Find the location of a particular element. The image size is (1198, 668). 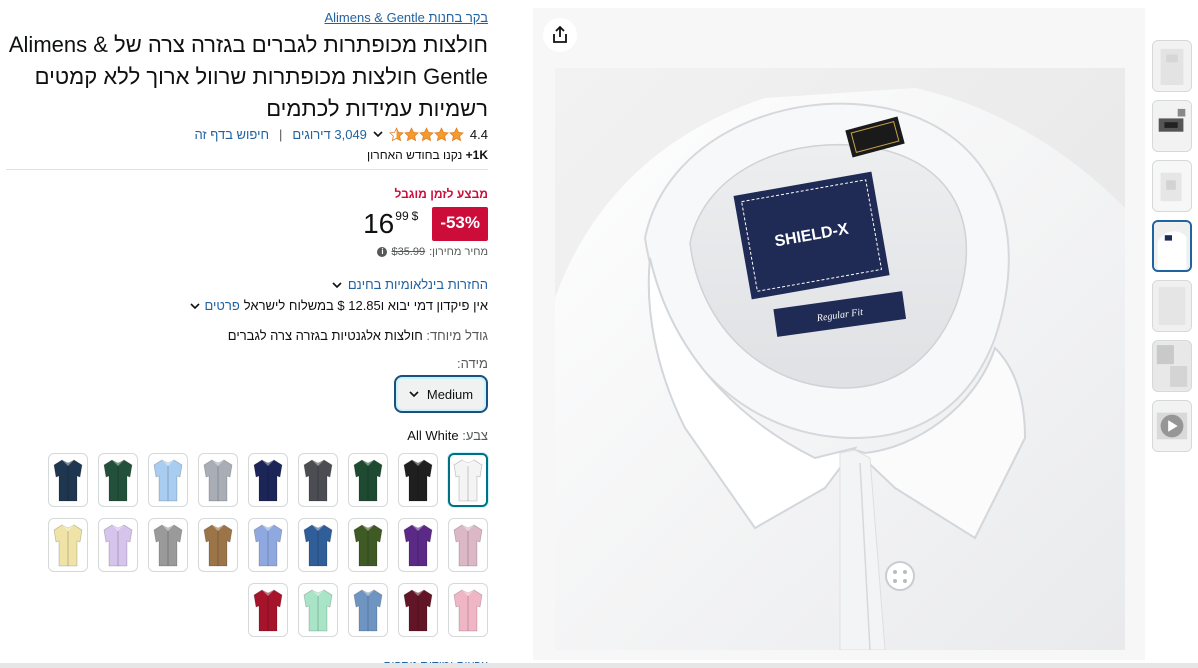

rating-count-link: 3,049 דירוגים is located at coordinates (329, 134).